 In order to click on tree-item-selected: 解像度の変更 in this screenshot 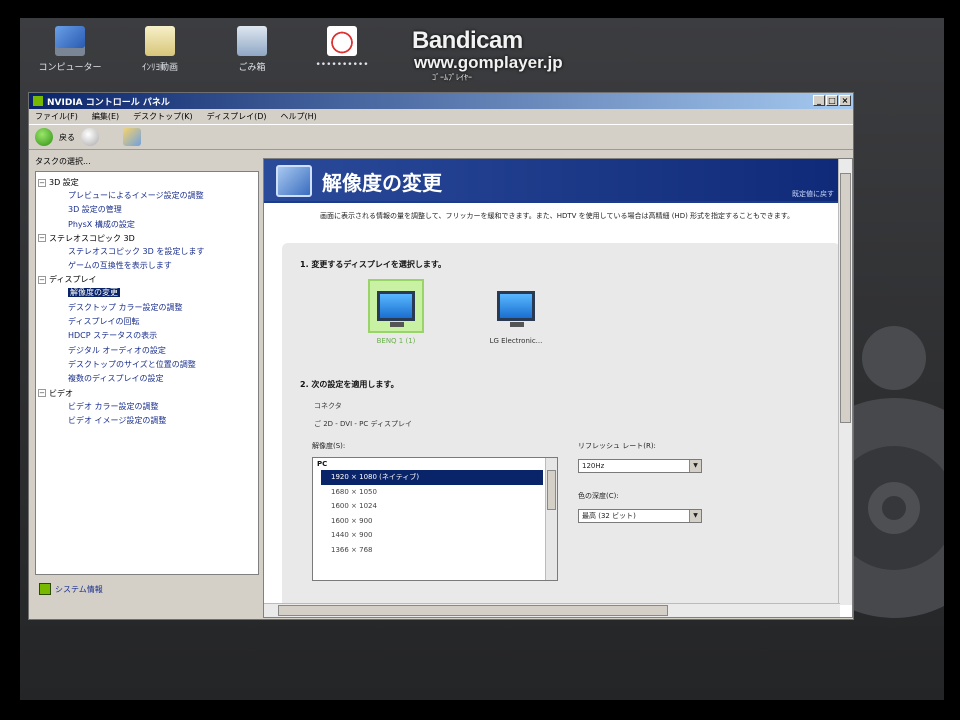, I will do `click(147, 293)`.